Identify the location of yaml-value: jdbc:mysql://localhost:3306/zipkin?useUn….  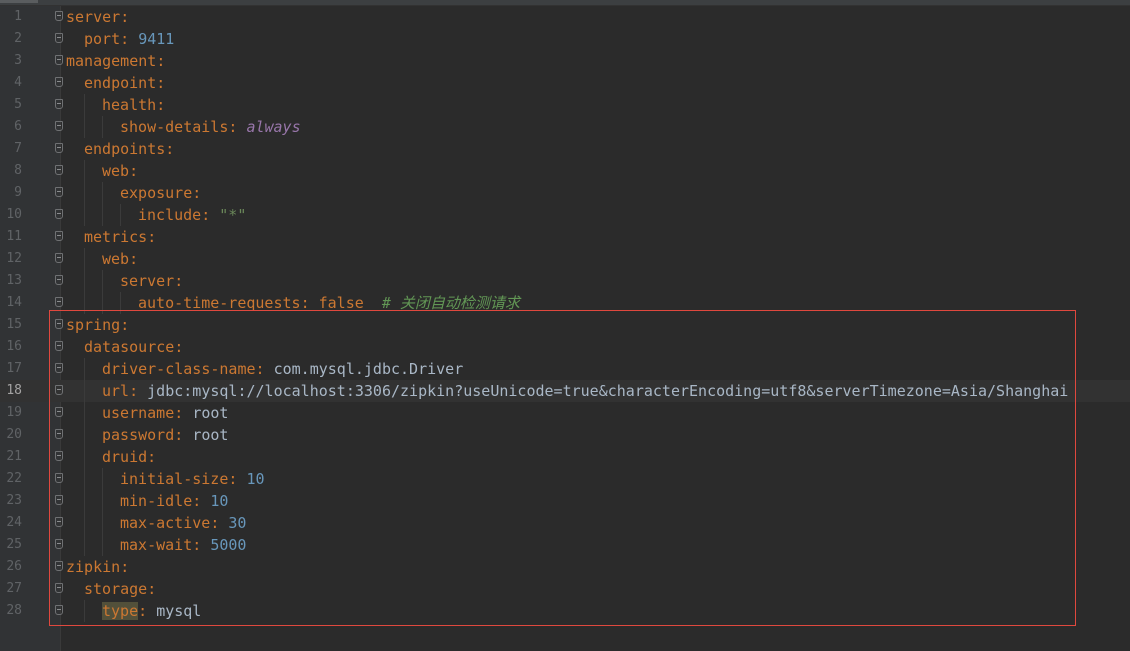
(608, 391).